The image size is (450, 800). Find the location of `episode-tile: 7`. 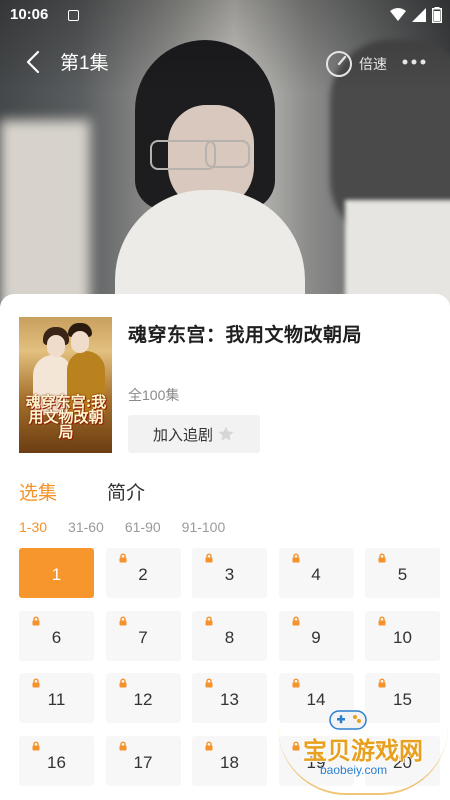

episode-tile: 7 is located at coordinates (143, 635).